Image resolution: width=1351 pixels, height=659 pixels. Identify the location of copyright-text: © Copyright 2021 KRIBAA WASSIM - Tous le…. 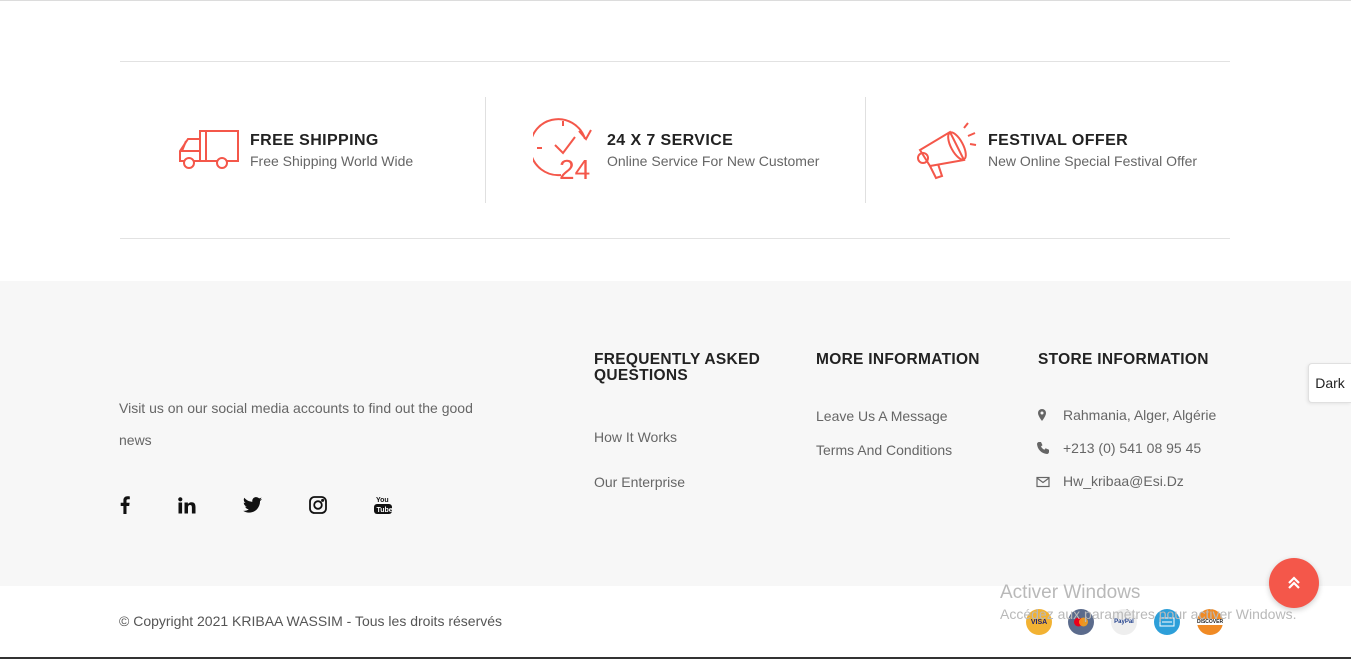
(311, 621).